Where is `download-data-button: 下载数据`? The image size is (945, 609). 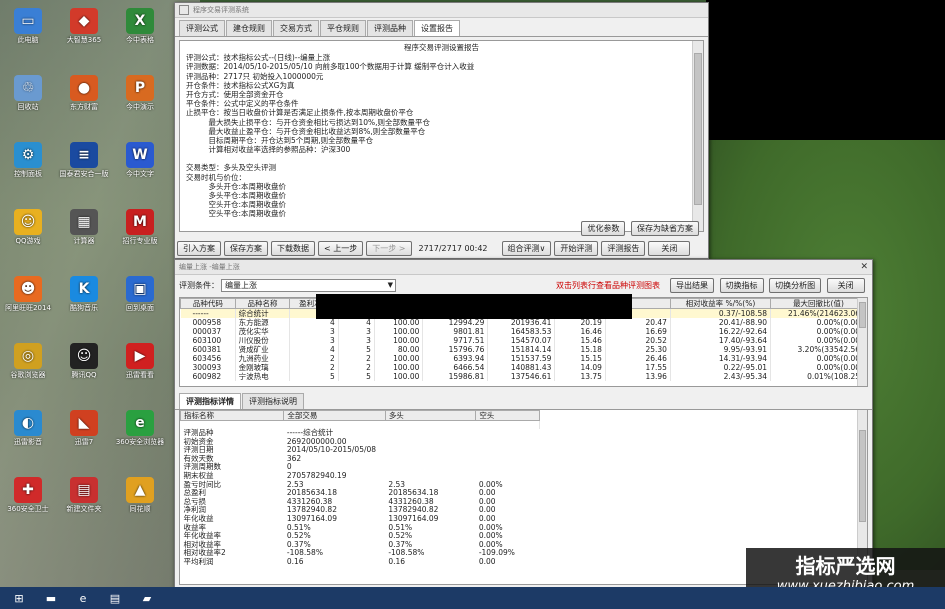 download-data-button: 下载数据 is located at coordinates (293, 248).